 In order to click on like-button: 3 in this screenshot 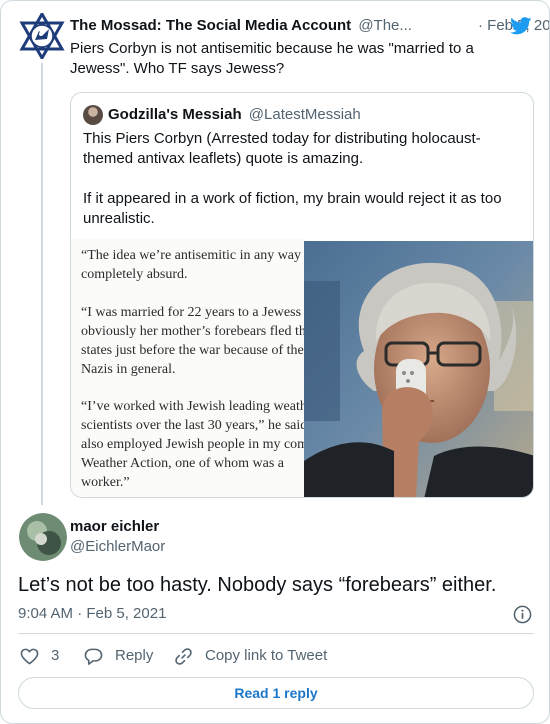, I will do `click(39, 656)`.